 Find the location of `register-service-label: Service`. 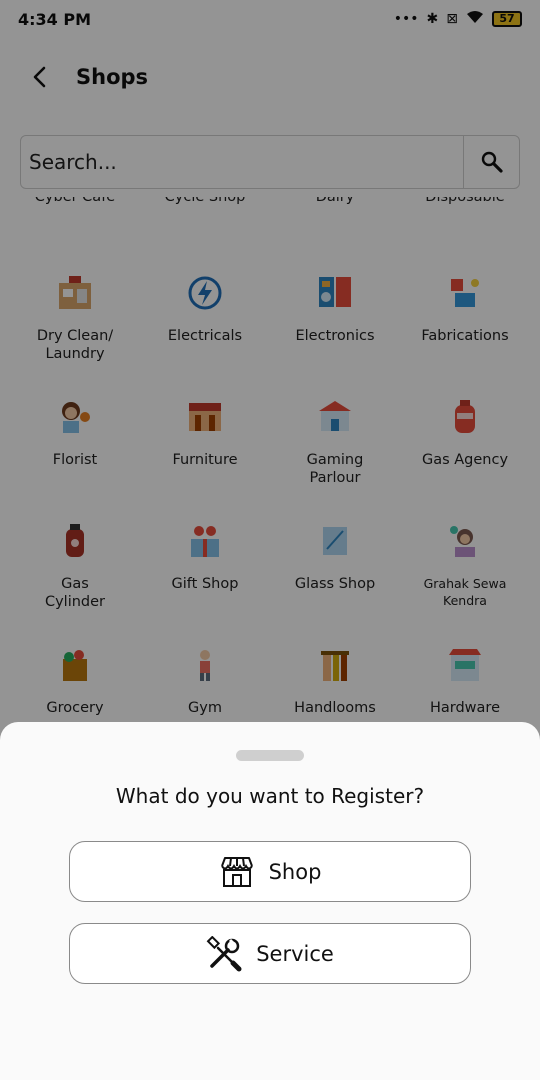

register-service-label: Service is located at coordinates (295, 953).